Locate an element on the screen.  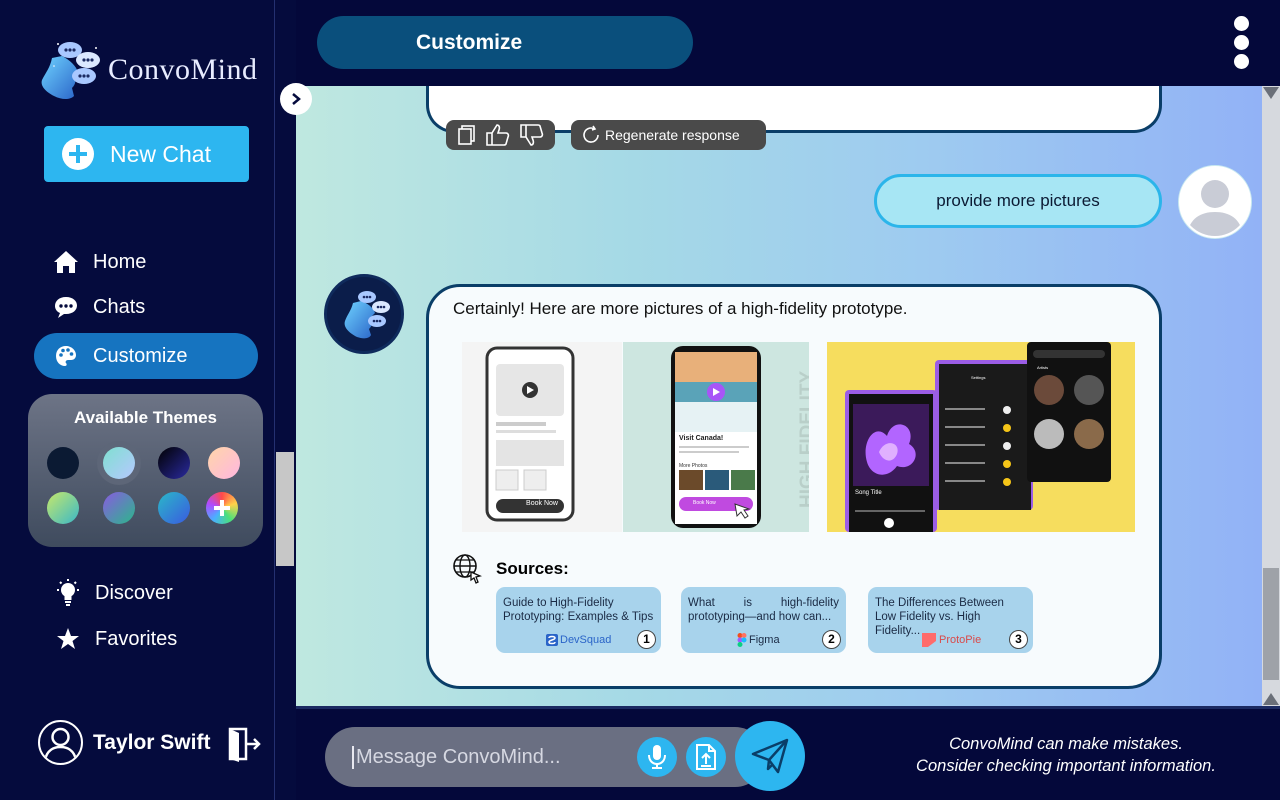
source-brand-name: ProtoPie is located at coordinates (960, 640).